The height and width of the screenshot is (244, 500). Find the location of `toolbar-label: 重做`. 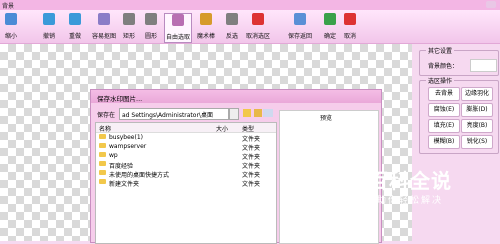

toolbar-label: 重做 is located at coordinates (74, 36).